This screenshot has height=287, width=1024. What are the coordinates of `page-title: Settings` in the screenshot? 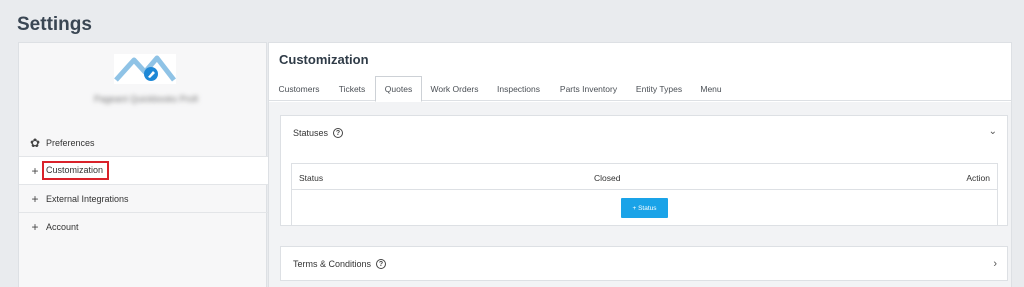 It's located at (54, 24).